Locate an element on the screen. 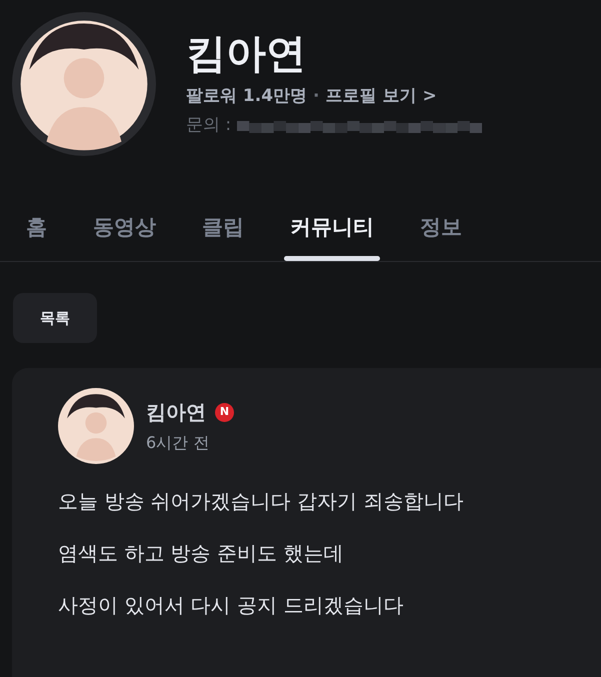 This screenshot has width=601, height=677. profile-link: 프로필 보기 > is located at coordinates (381, 96).